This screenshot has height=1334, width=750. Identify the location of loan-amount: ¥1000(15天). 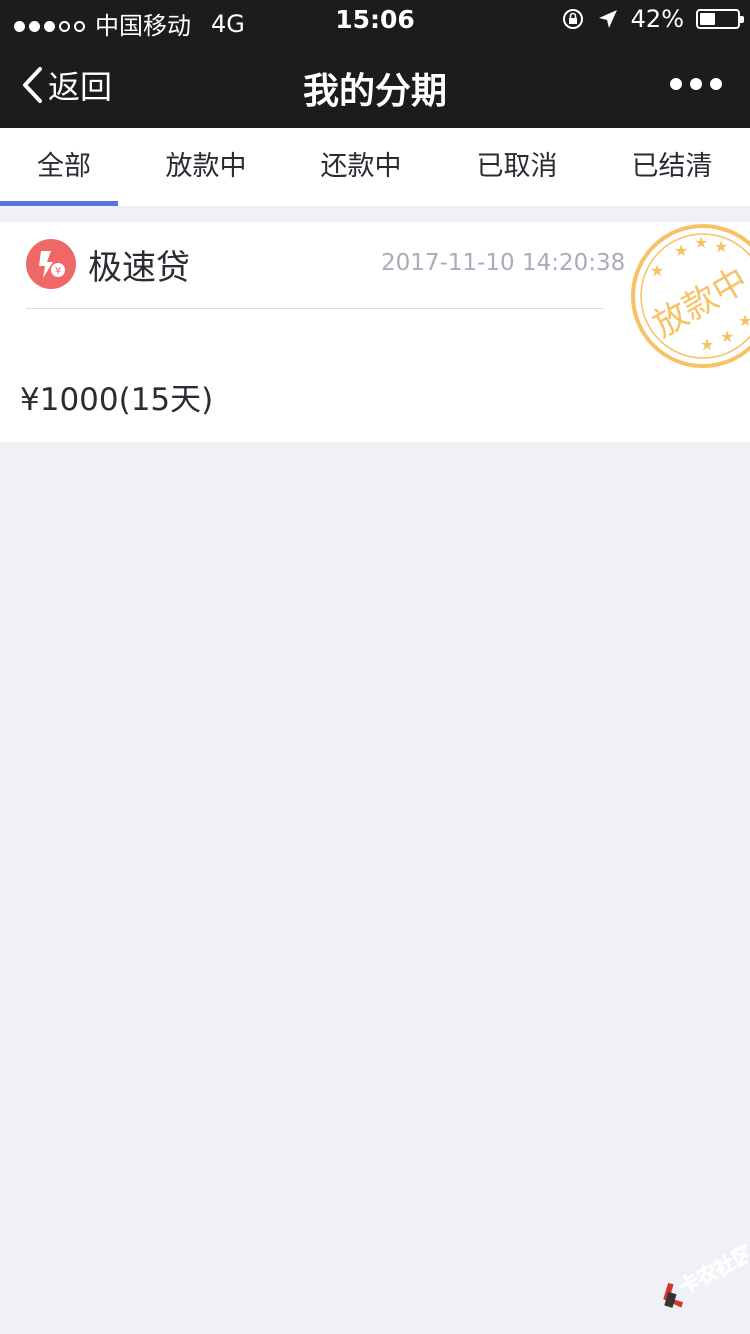
(117, 400).